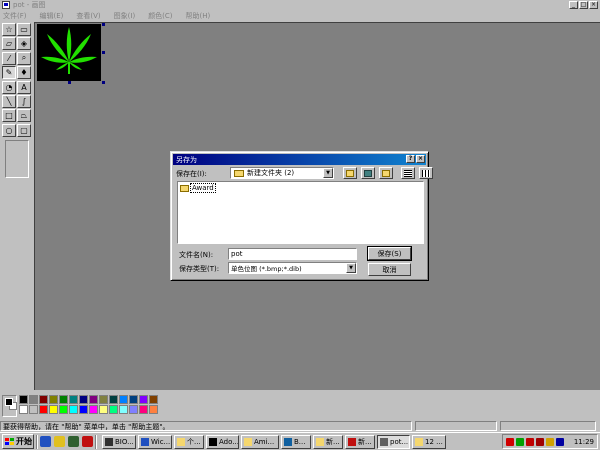 This screenshot has width=600, height=450. Describe the element at coordinates (426, 173) in the screenshot. I see `details-view-icon` at that location.